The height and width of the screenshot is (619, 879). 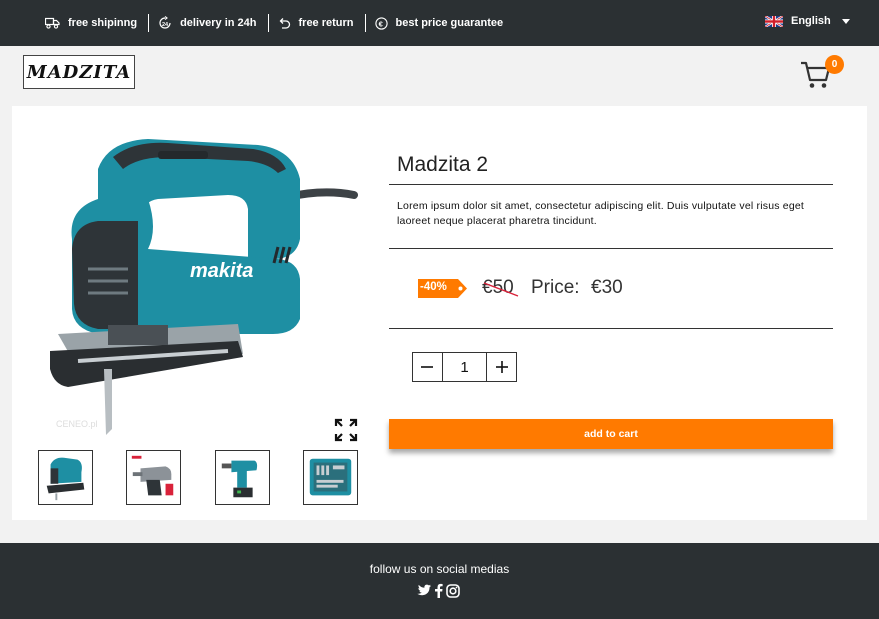 I want to click on euro-icon: €, so click(x=381, y=23).